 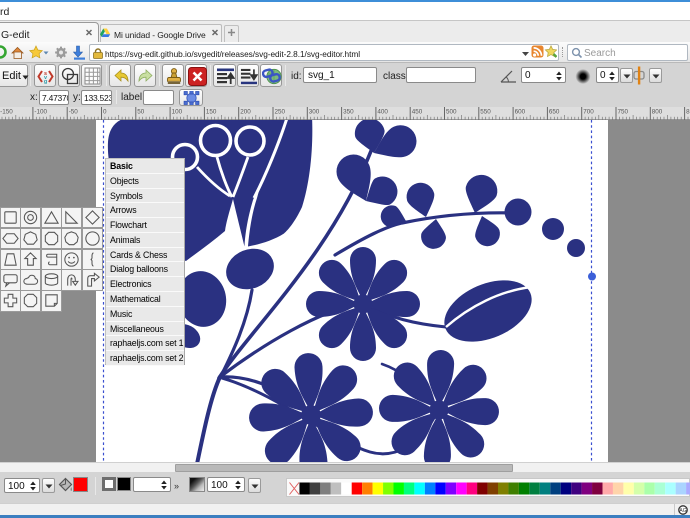 I want to click on svg-text: 600, so click(x=520, y=112).